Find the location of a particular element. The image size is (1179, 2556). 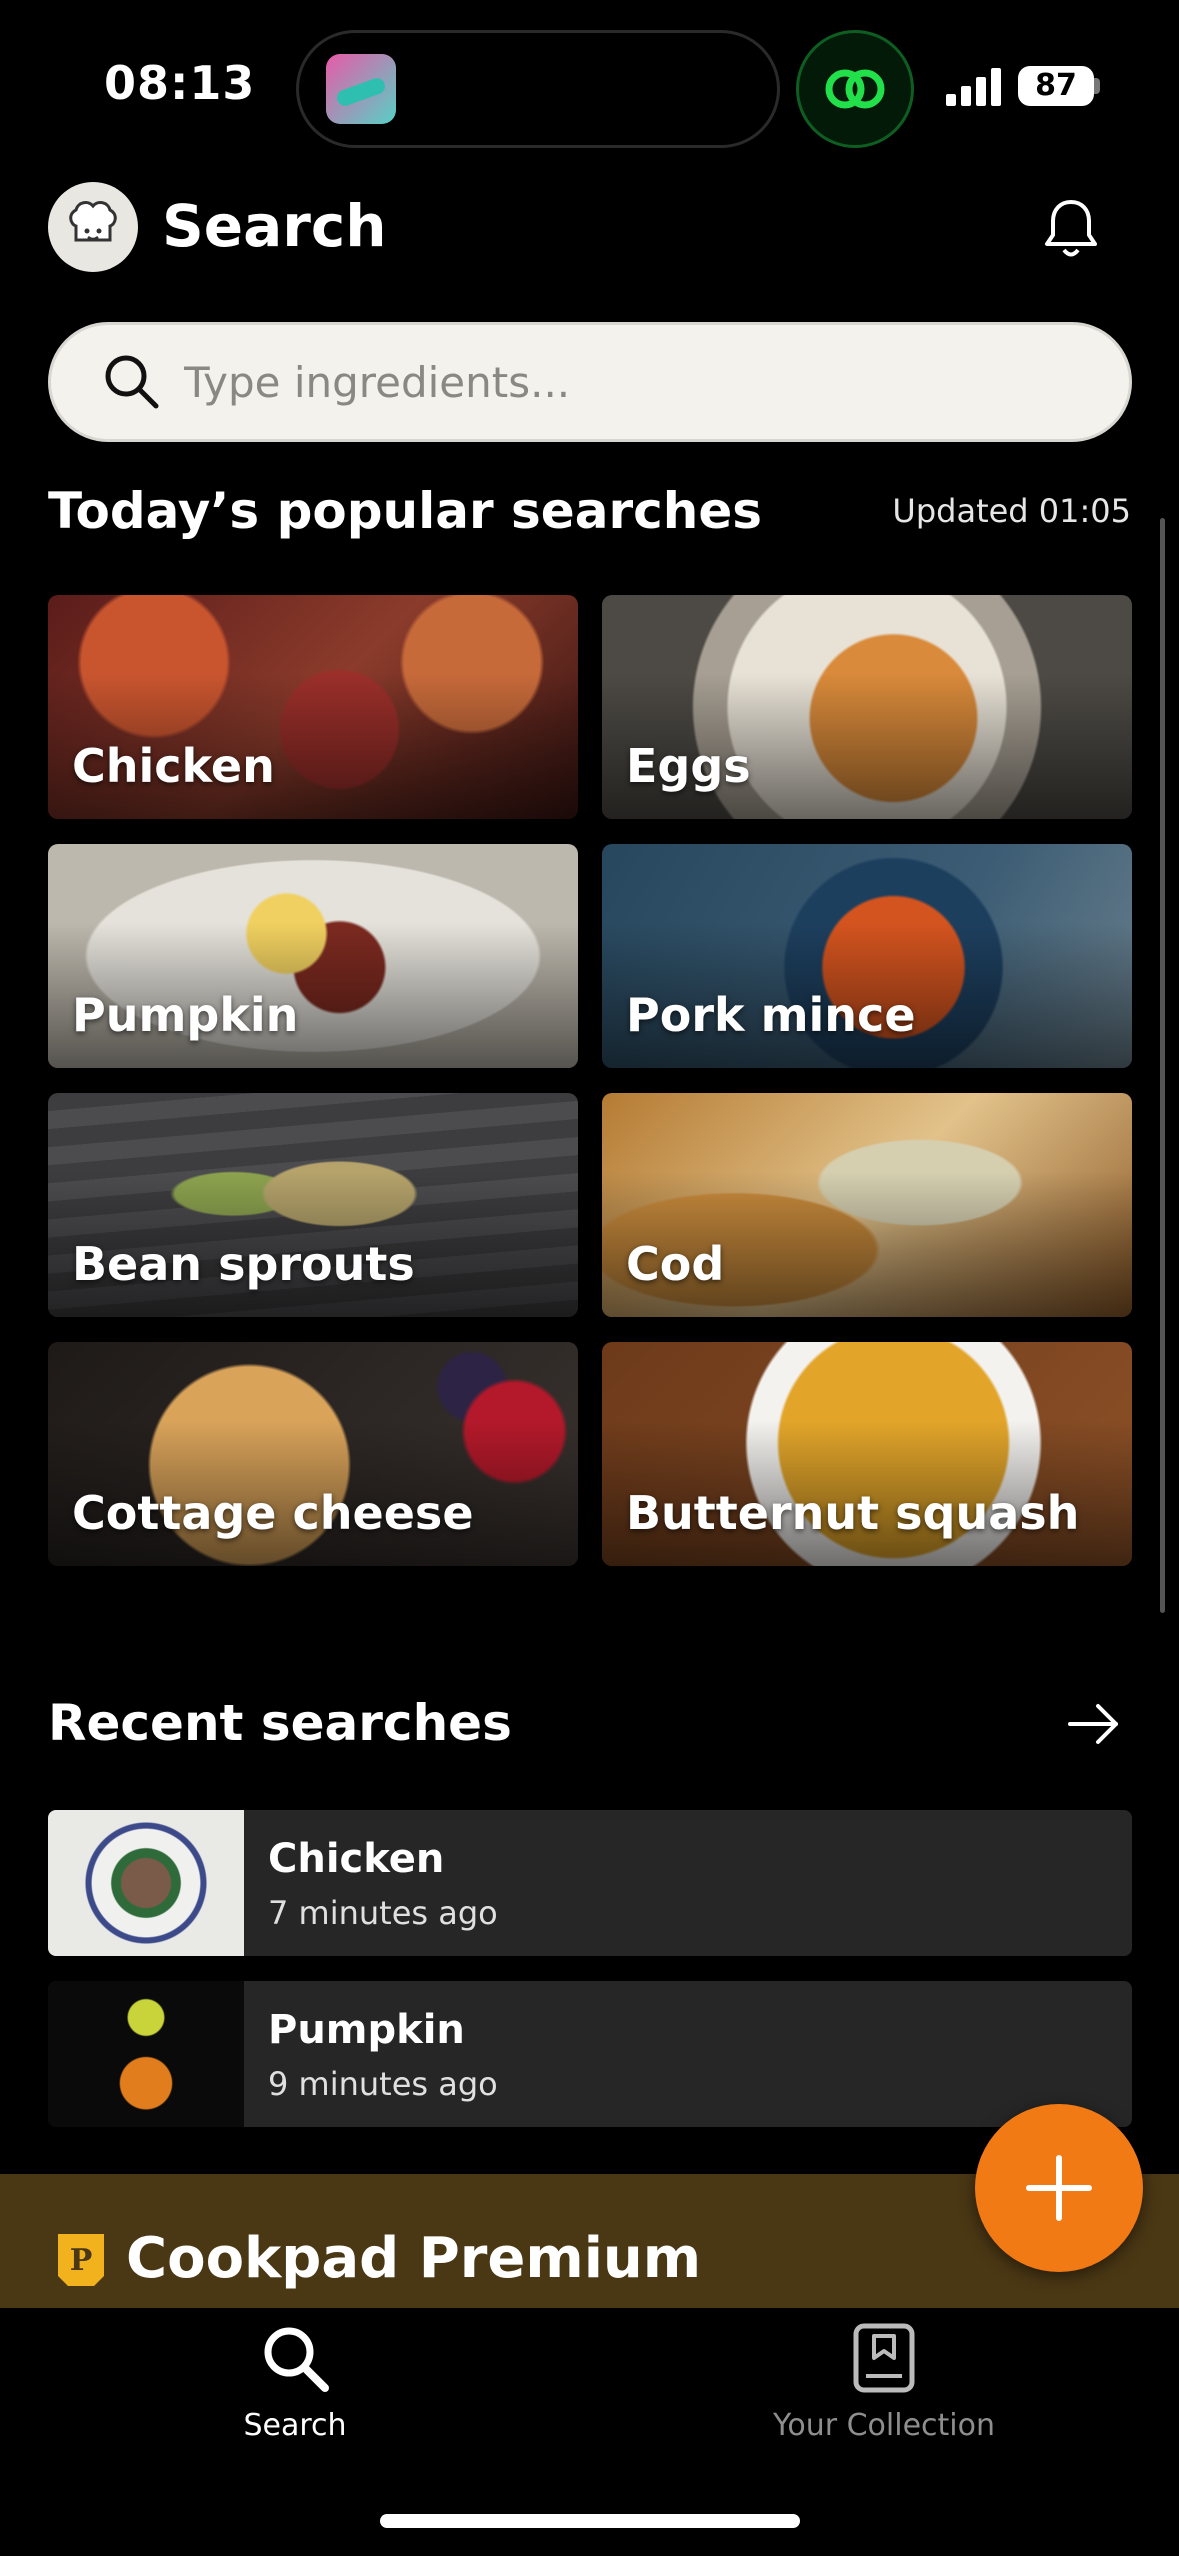

recent-search-name: Chicken is located at coordinates (356, 1859).